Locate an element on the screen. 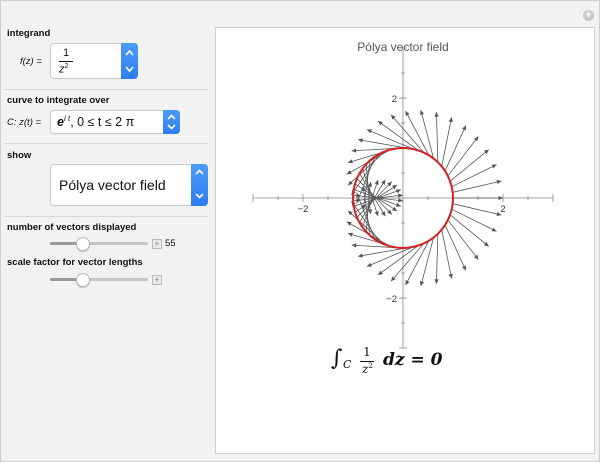  show-select: Pólya vector field is located at coordinates (129, 185).